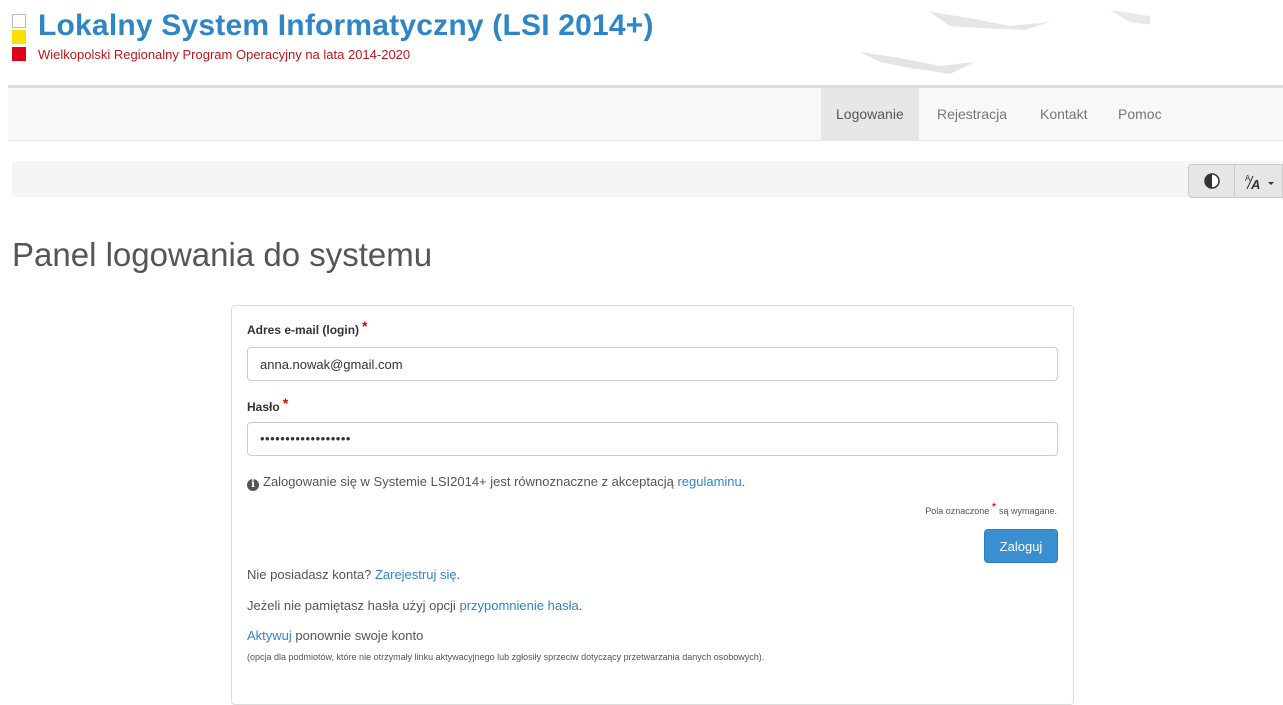 The image size is (1283, 705). I want to click on terms-link: regulaminu, so click(709, 481).